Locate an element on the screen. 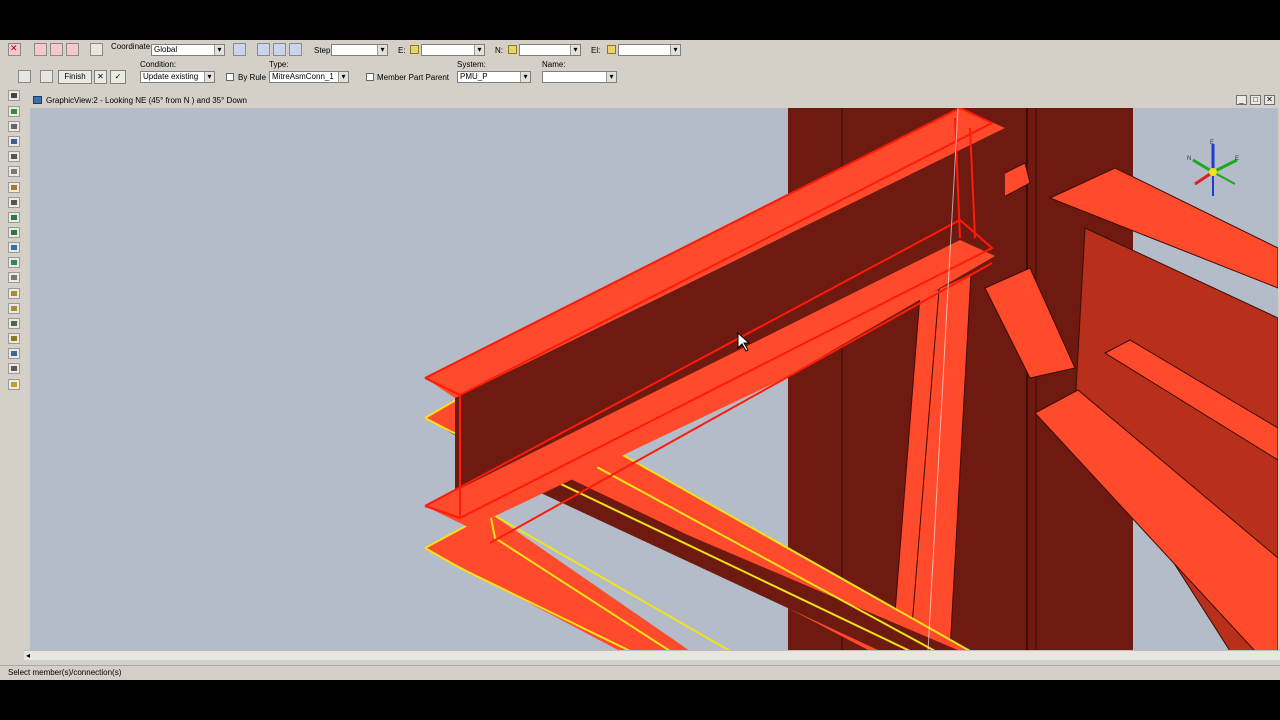 The height and width of the screenshot is (720, 1280). split-icon is located at coordinates (14, 368).